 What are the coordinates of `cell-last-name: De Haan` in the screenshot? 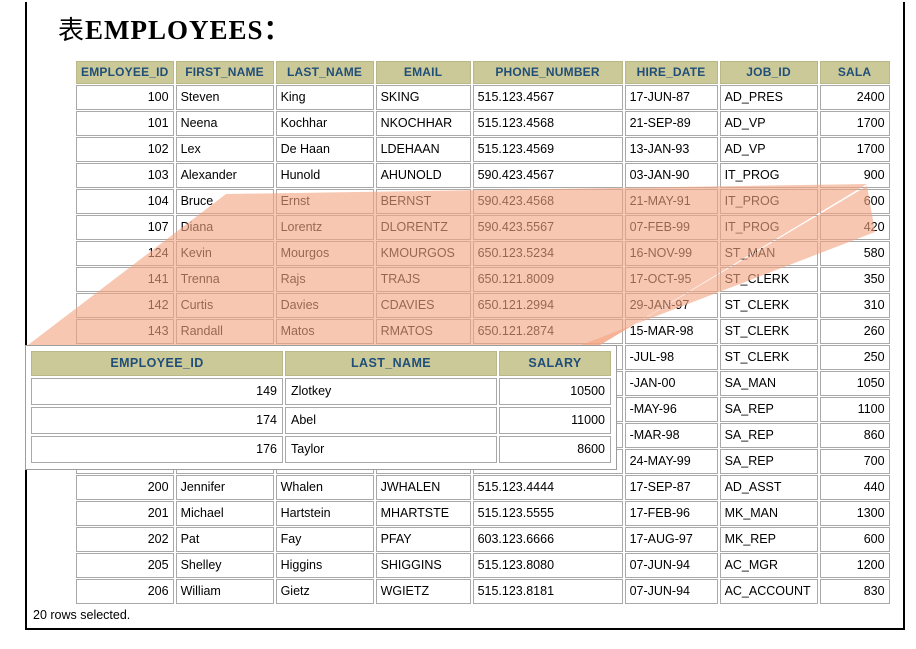 It's located at (324, 149).